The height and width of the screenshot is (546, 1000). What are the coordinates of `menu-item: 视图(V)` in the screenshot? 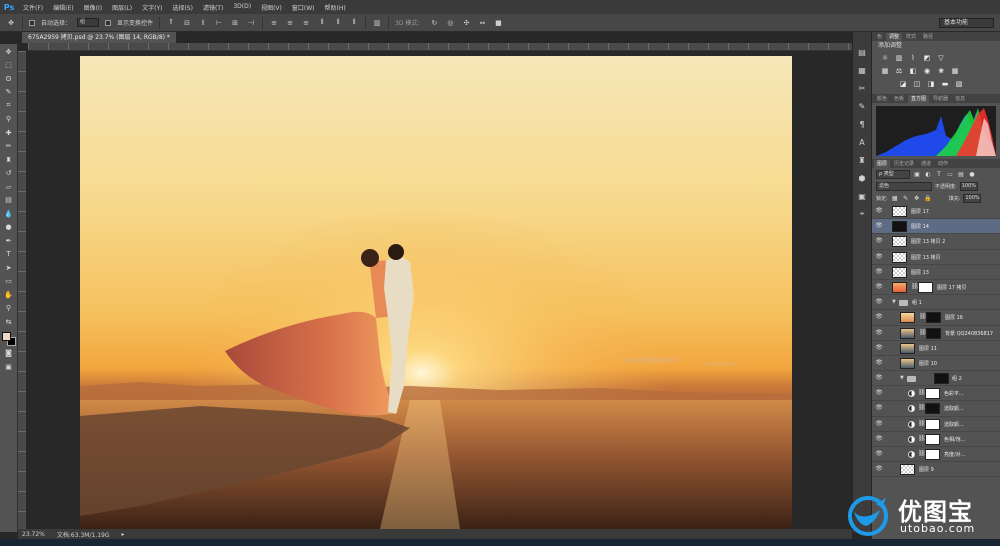 It's located at (271, 7).